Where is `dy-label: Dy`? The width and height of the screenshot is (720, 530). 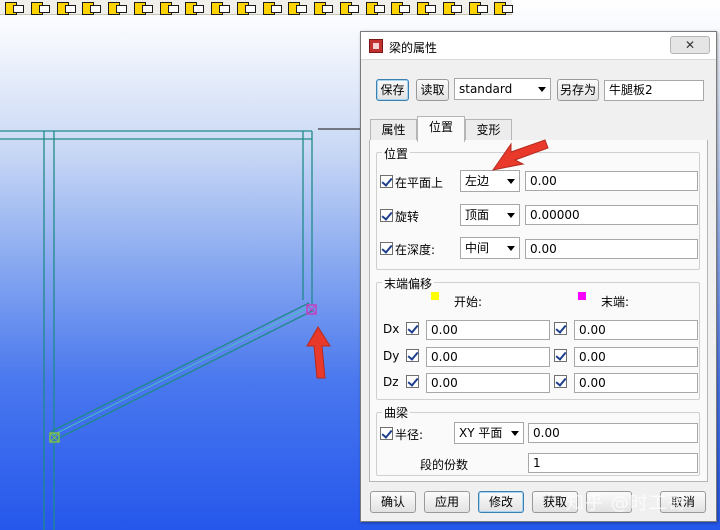 dy-label: Dy is located at coordinates (391, 356).